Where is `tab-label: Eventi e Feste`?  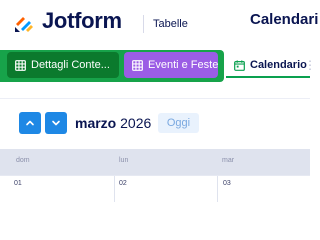 tab-label: Eventi e Feste is located at coordinates (183, 65).